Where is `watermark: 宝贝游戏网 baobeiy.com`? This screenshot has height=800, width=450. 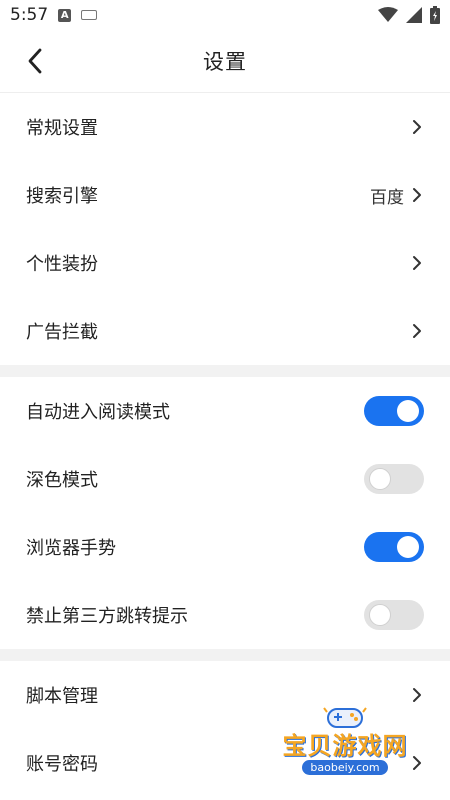 watermark: 宝贝游戏网 baobeiy.com is located at coordinates (345, 743).